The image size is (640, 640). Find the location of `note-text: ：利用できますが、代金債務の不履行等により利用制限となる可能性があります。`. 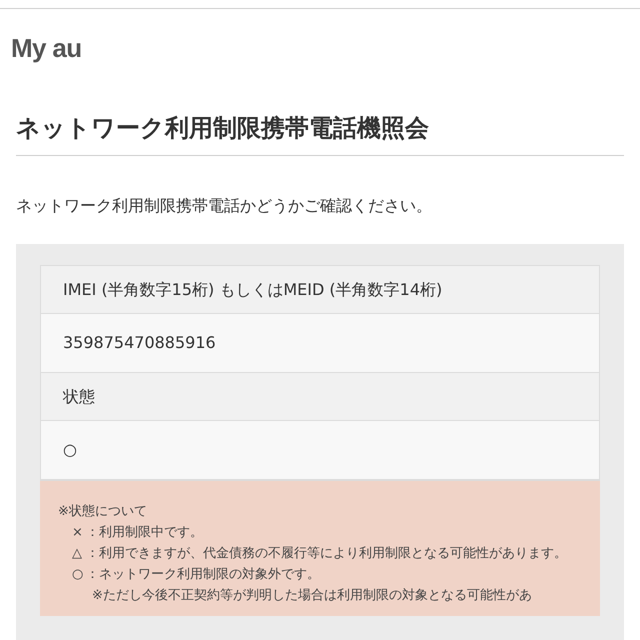

note-text: ：利用できますが、代金債務の不履行等により利用制限となる可能性があります。 is located at coordinates (326, 554).